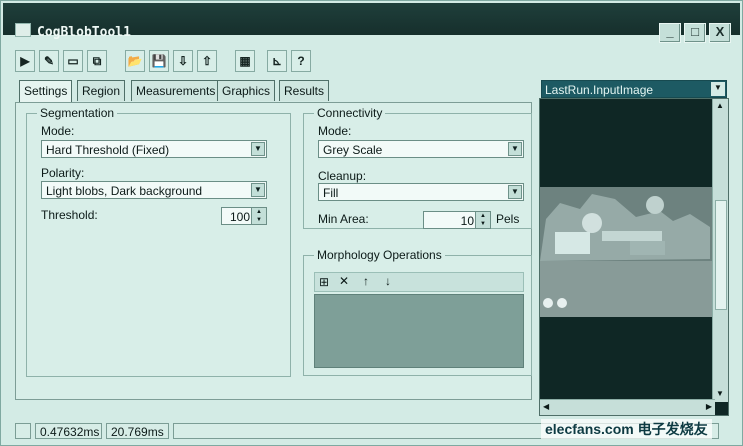 The height and width of the screenshot is (446, 743). I want to click on close-button: X, so click(720, 33).